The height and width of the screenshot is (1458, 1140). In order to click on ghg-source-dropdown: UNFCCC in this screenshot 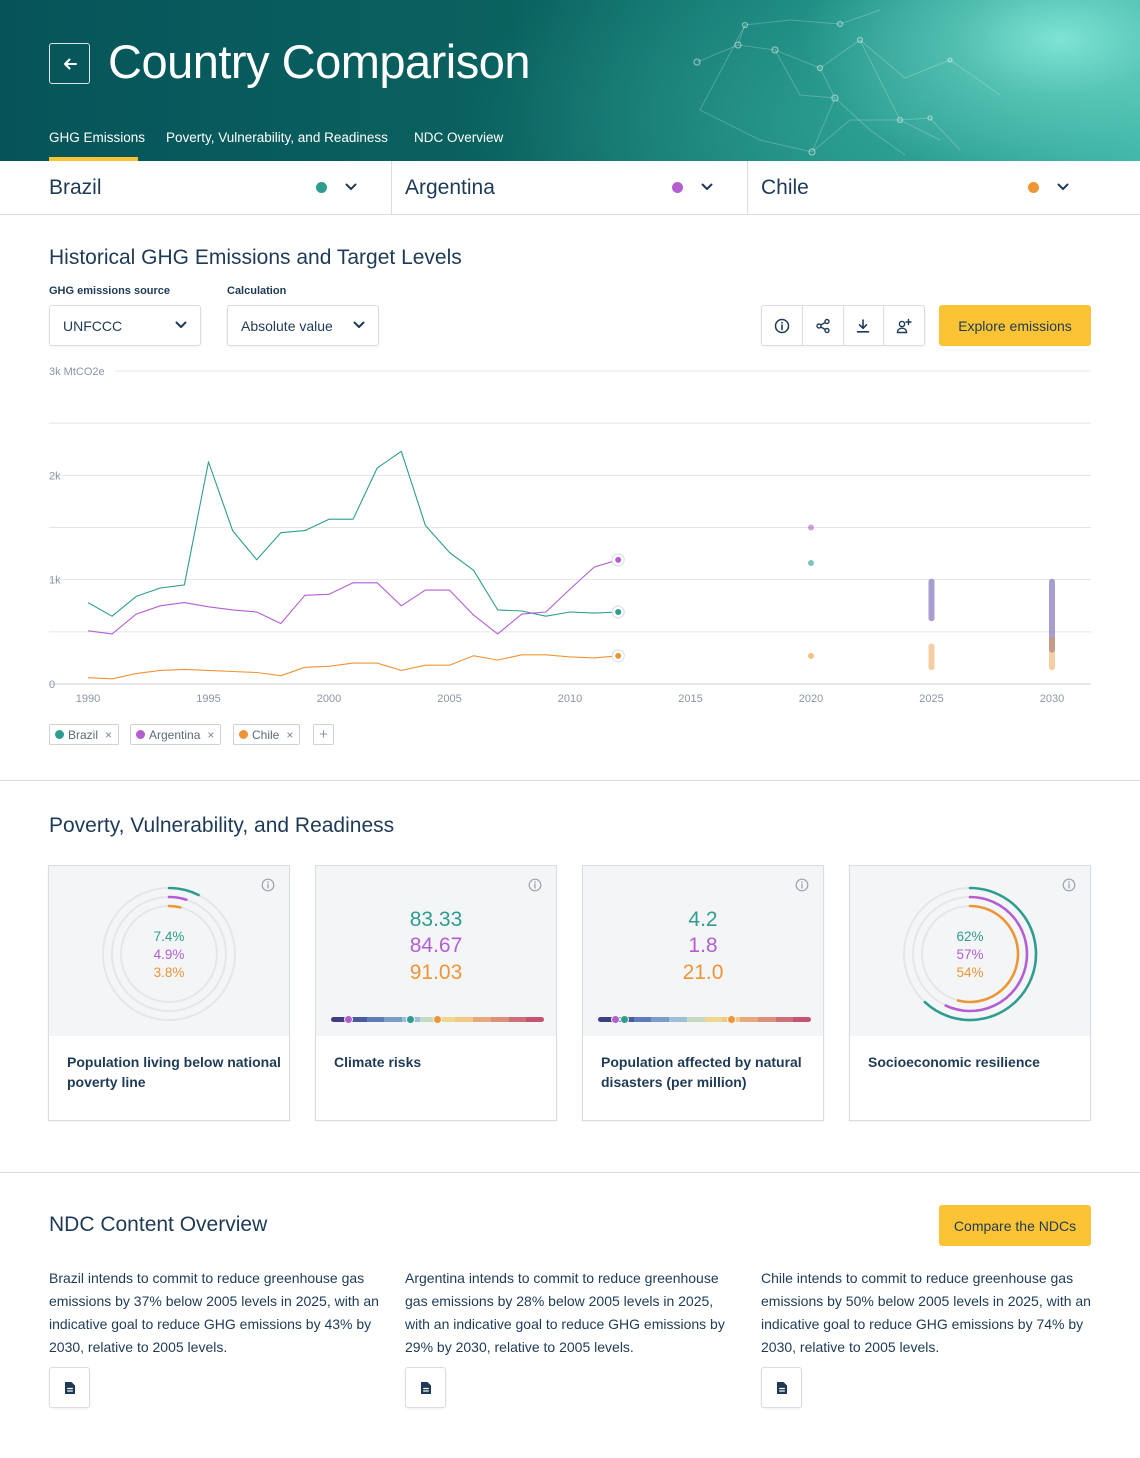, I will do `click(125, 325)`.